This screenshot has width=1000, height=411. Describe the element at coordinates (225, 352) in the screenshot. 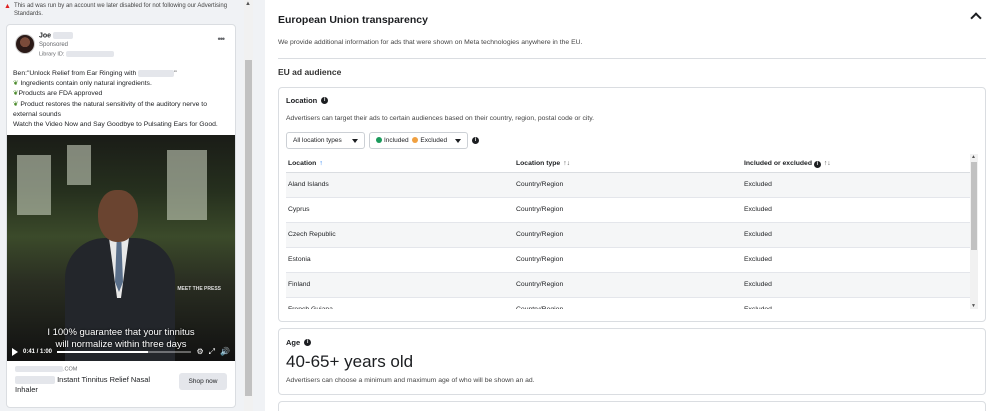

I see `volume-icon: 🔊` at that location.